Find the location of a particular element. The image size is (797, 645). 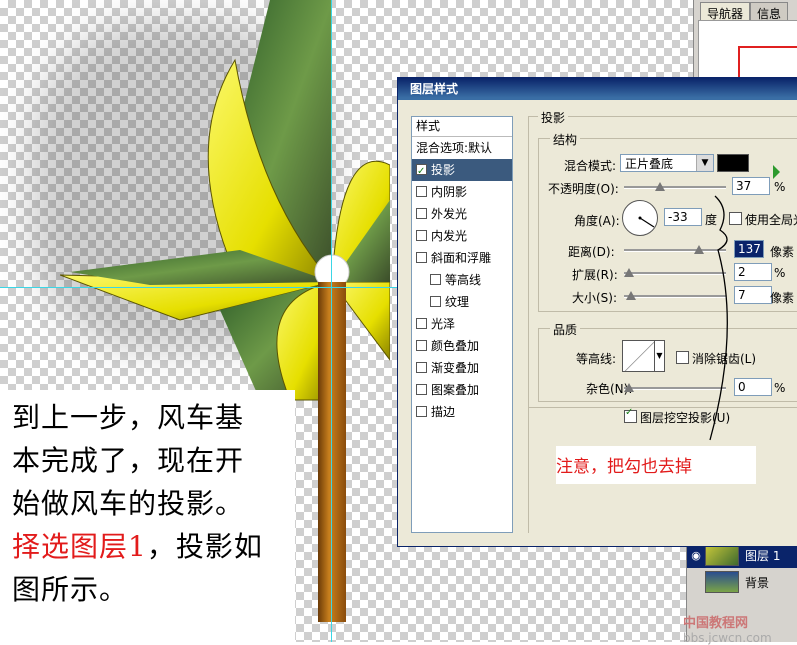

blend-mode-select: 正片叠底 ▼ is located at coordinates (667, 163).